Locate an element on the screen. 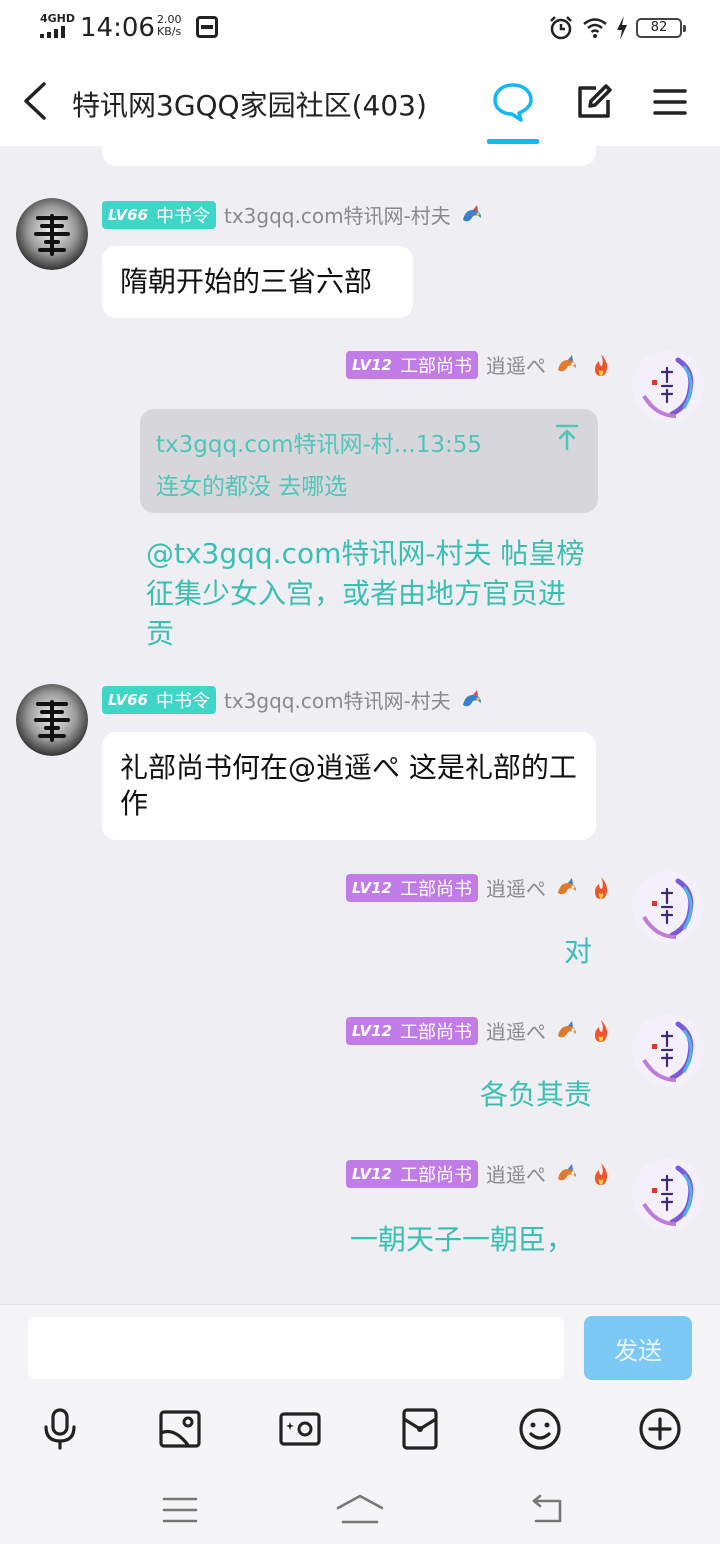 The image size is (720, 1544). quoted-message: tx3gqq.com特讯网-村...13:55 连女的都没 去哪选 is located at coordinates (369, 461).